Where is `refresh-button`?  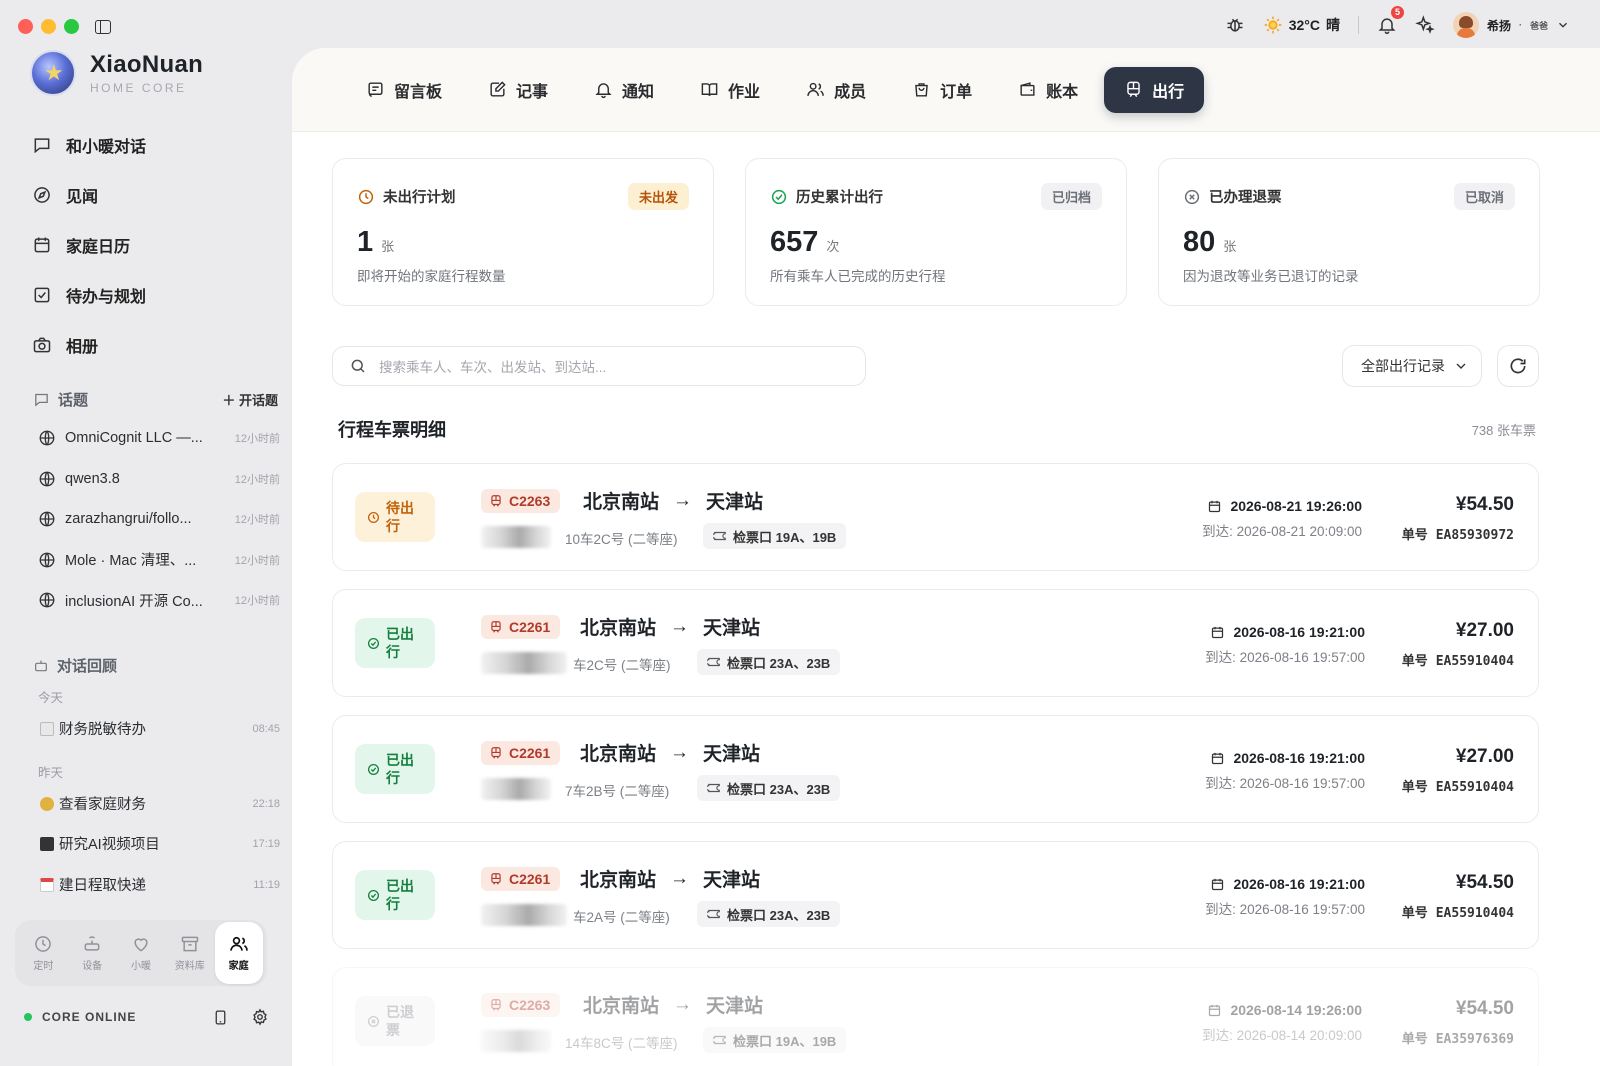
refresh-button is located at coordinates (1518, 366).